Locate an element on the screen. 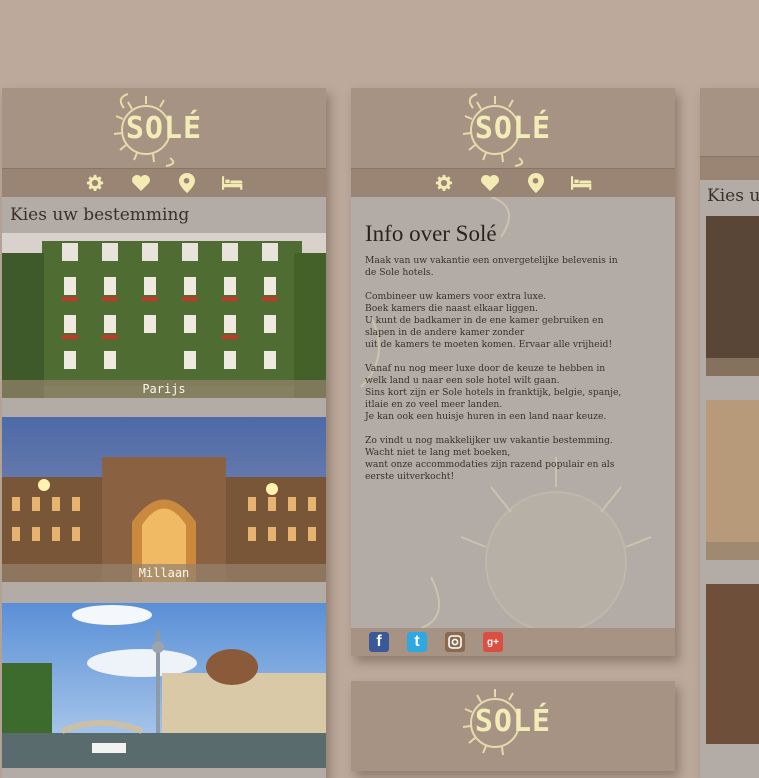  info-title: Info over Solé is located at coordinates (431, 233).